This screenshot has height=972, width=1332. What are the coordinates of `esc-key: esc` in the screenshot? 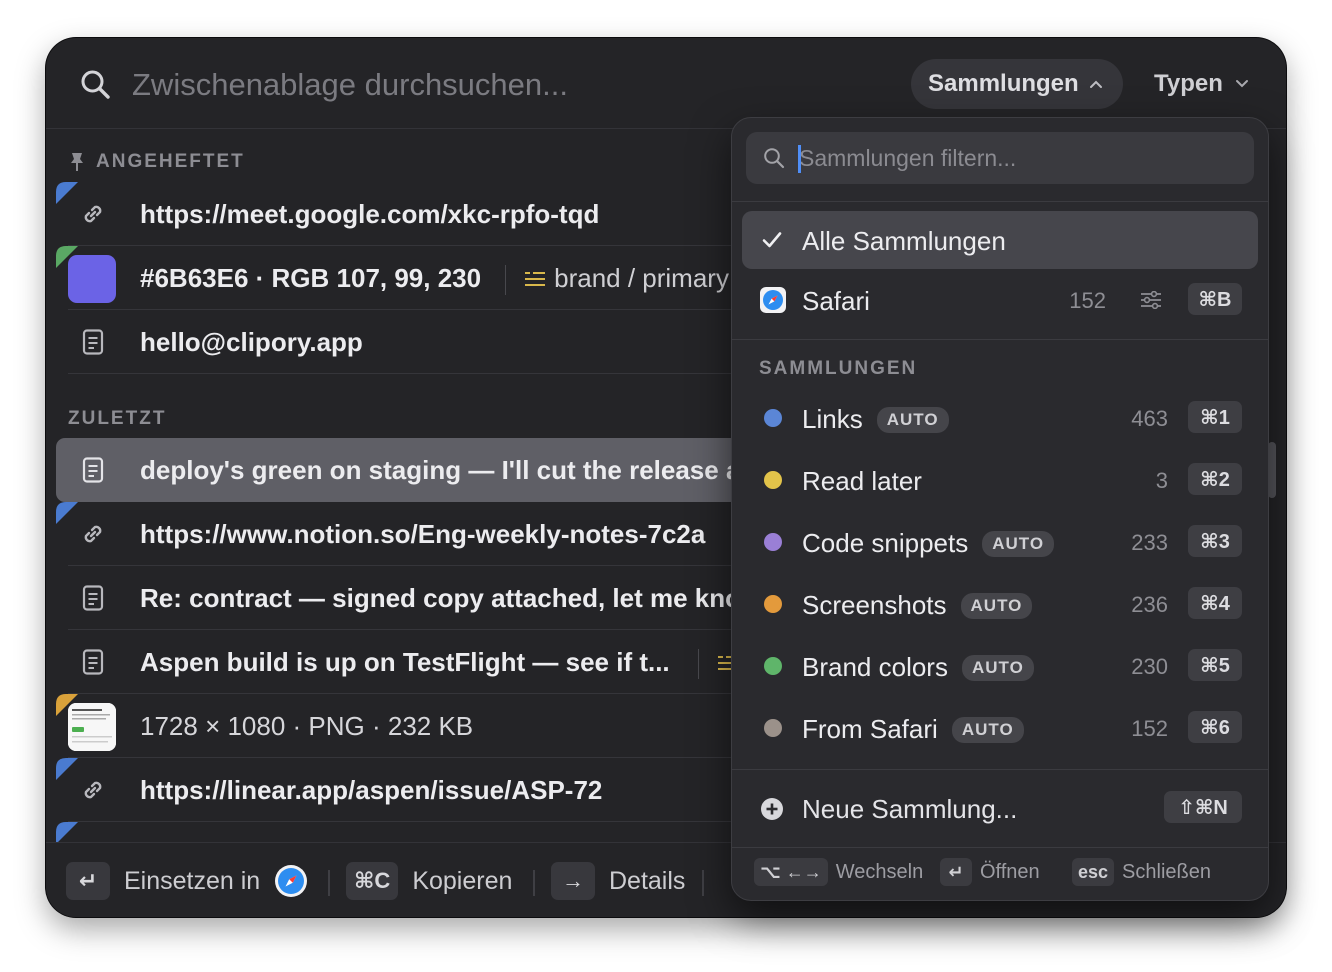 It's located at (1093, 872).